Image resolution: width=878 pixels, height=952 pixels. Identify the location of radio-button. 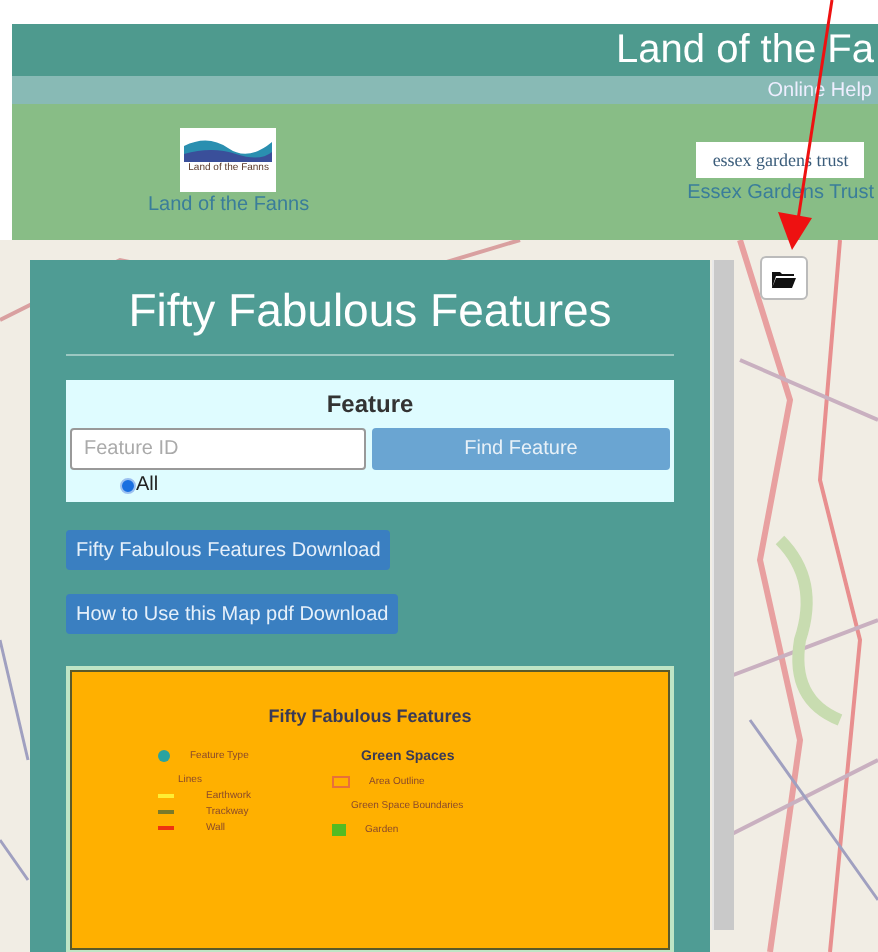
(128, 485).